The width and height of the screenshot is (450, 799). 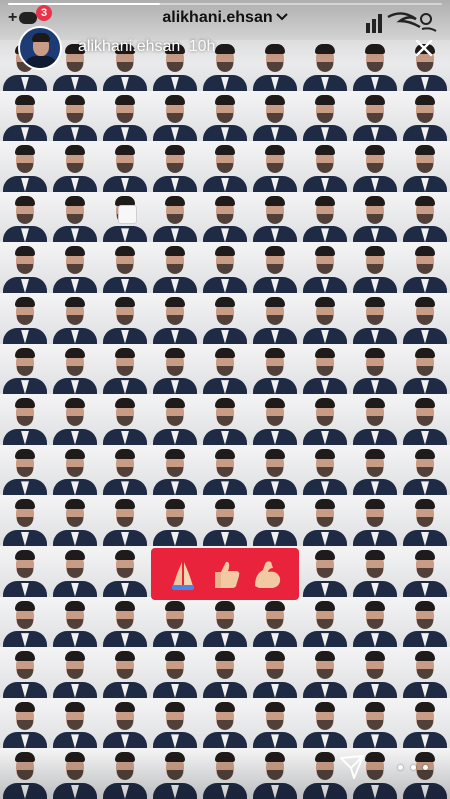 What do you see at coordinates (183, 576) in the screenshot?
I see `folded-hands-icon` at bounding box center [183, 576].